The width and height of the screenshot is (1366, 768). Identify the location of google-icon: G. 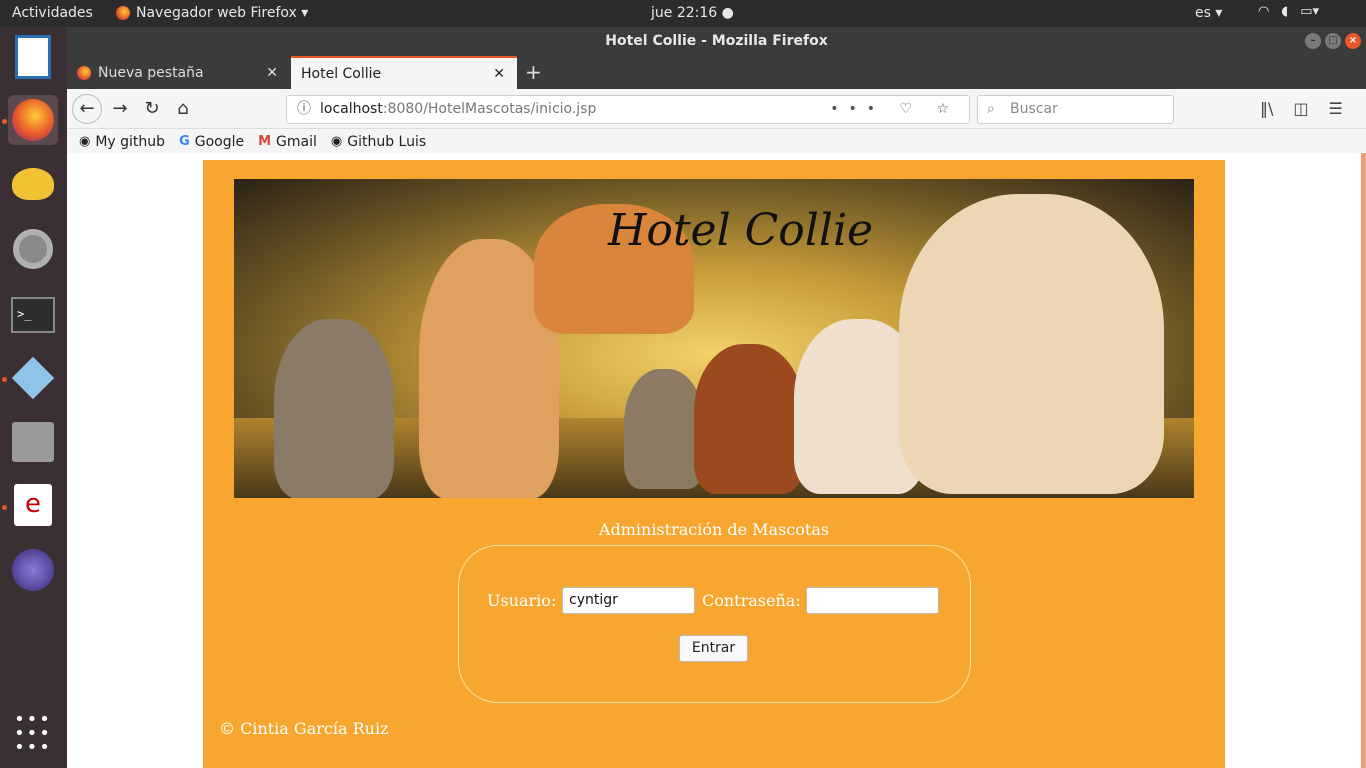
(184, 141).